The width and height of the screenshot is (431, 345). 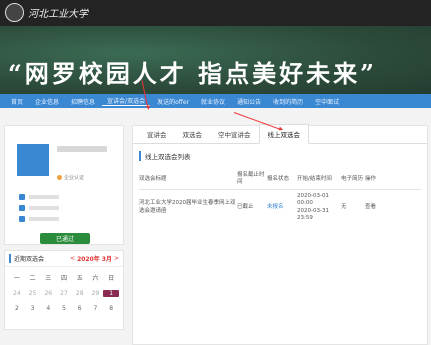 What do you see at coordinates (48, 293) in the screenshot?
I see `calendar-day: 26` at bounding box center [48, 293].